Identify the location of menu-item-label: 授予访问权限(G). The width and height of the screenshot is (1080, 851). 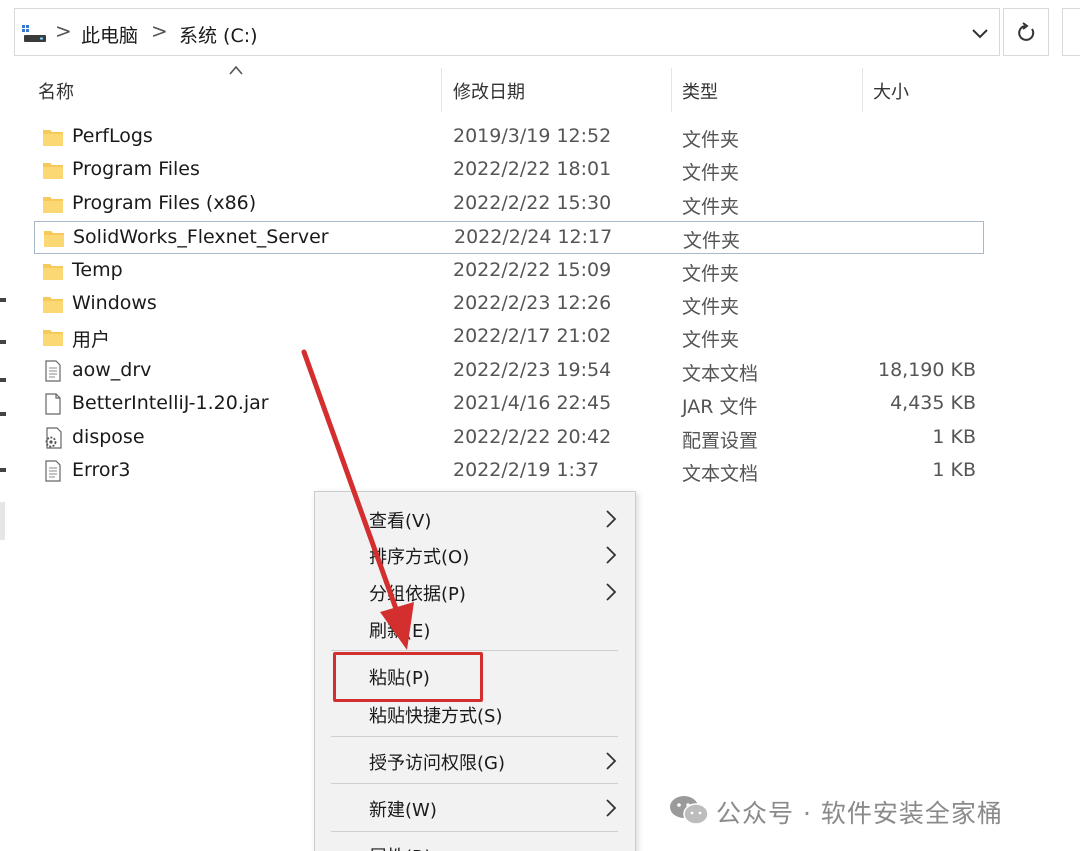
(437, 763).